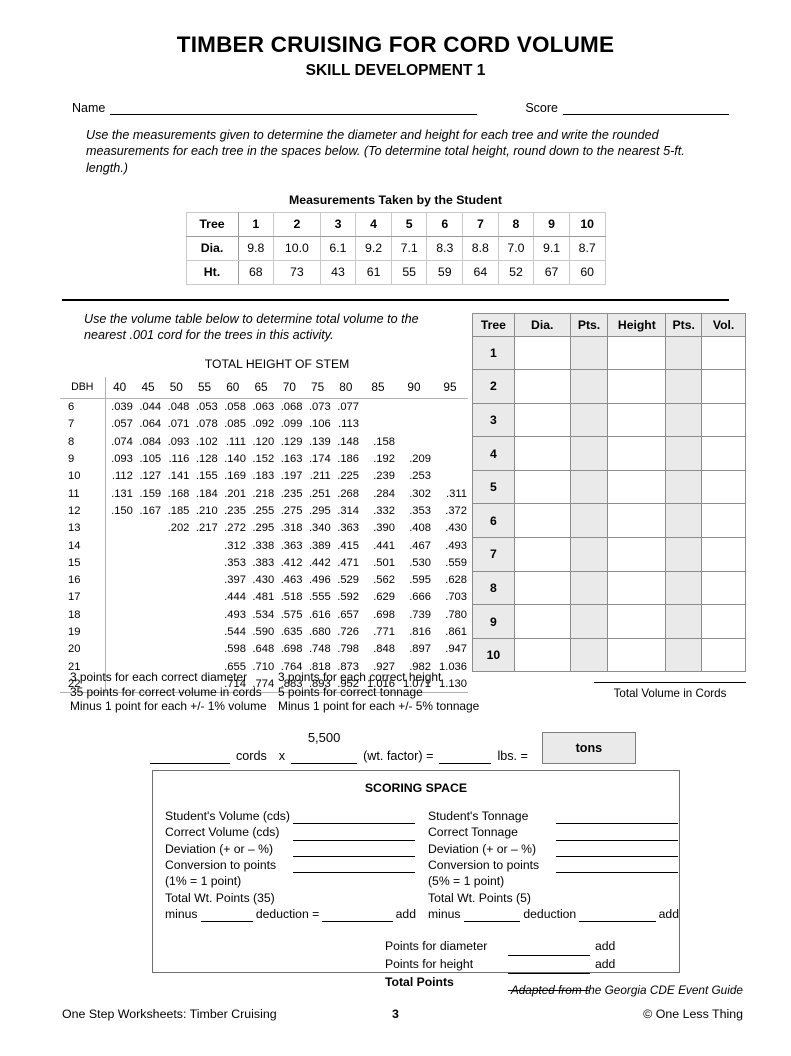 Image resolution: width=791 pixels, height=1056 pixels. What do you see at coordinates (373, 272) in the screenshot?
I see `measurements-cell: 61` at bounding box center [373, 272].